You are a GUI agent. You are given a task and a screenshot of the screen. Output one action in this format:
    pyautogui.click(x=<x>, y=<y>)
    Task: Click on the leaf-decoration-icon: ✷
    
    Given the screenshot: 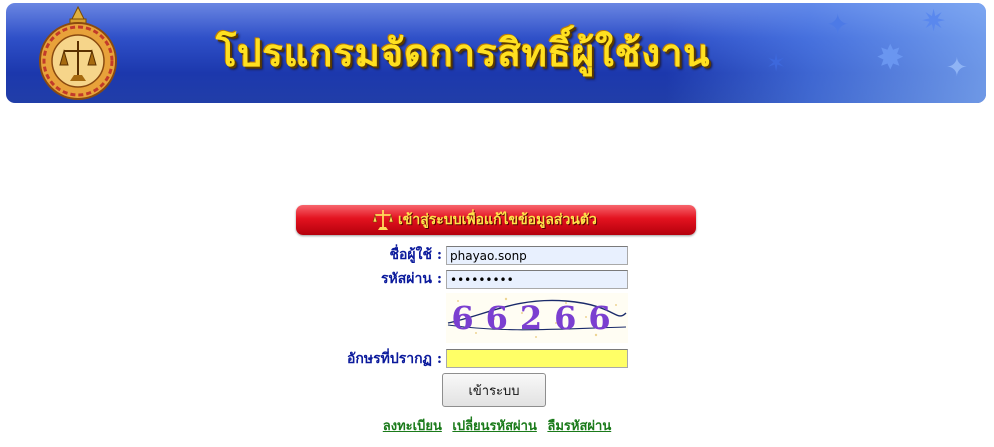 What is the action you would take?
    pyautogui.click(x=934, y=21)
    